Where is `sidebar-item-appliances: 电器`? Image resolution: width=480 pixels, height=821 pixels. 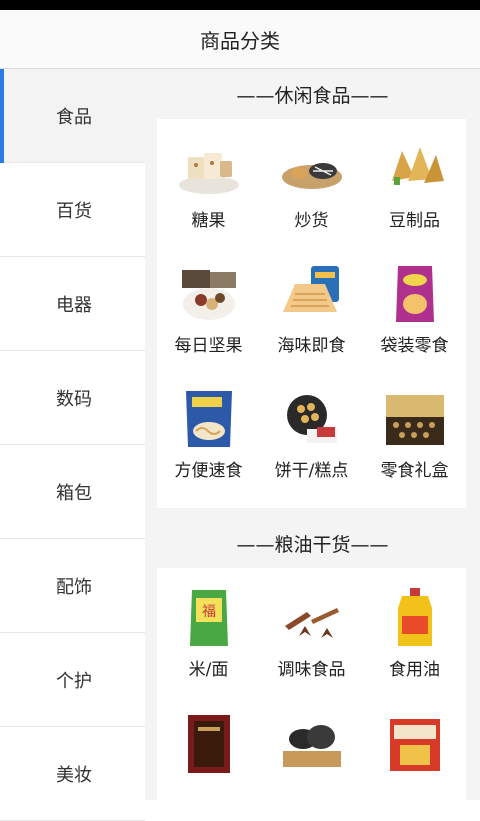 sidebar-item-appliances: 电器 is located at coordinates (72, 304).